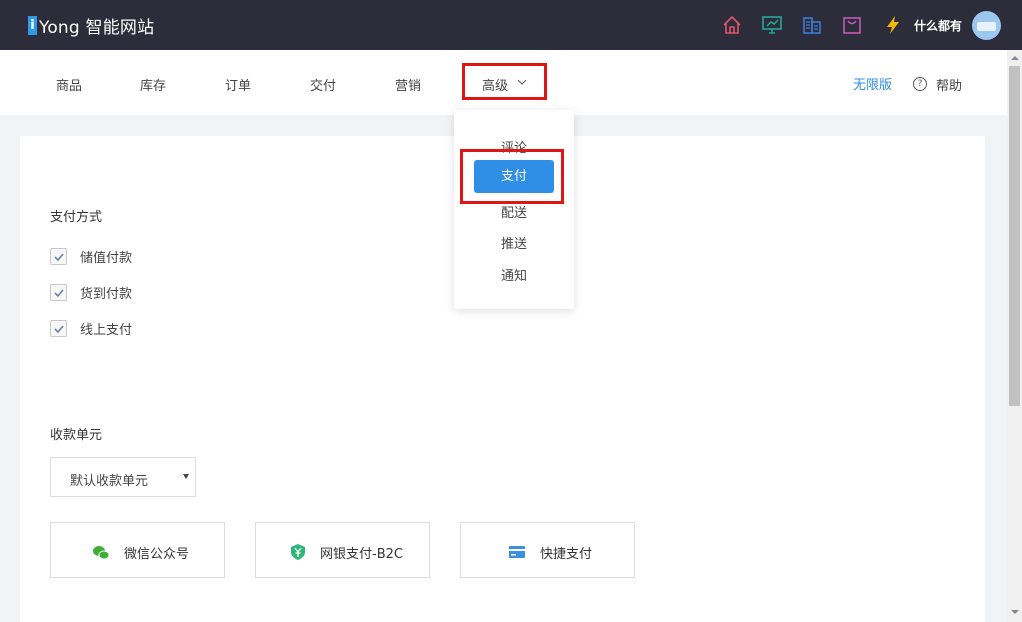 The width and height of the screenshot is (1022, 622). What do you see at coordinates (361, 554) in the screenshot?
I see `channel-label: 网银支付-B2C` at bounding box center [361, 554].